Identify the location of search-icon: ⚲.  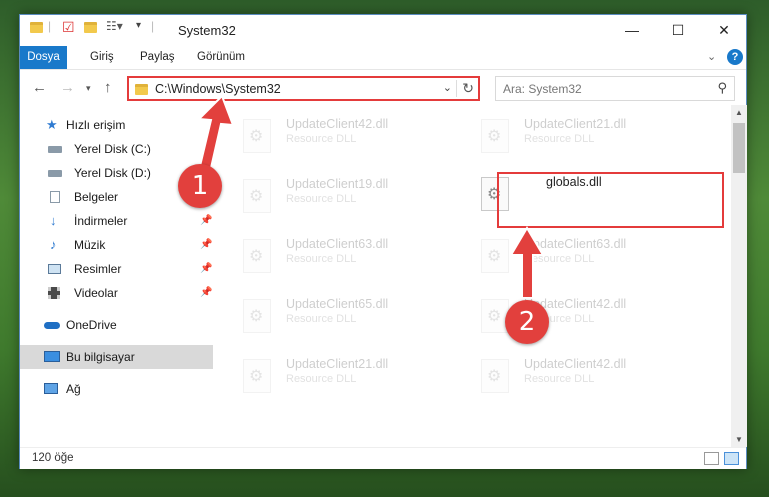
(722, 88).